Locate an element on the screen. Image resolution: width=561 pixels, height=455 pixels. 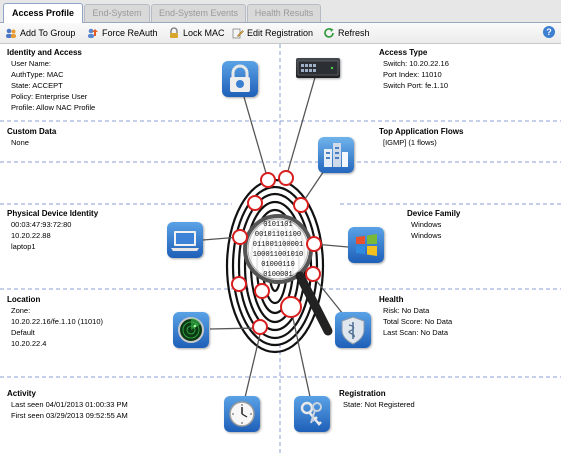
marker-app-flows is located at coordinates (301, 205).